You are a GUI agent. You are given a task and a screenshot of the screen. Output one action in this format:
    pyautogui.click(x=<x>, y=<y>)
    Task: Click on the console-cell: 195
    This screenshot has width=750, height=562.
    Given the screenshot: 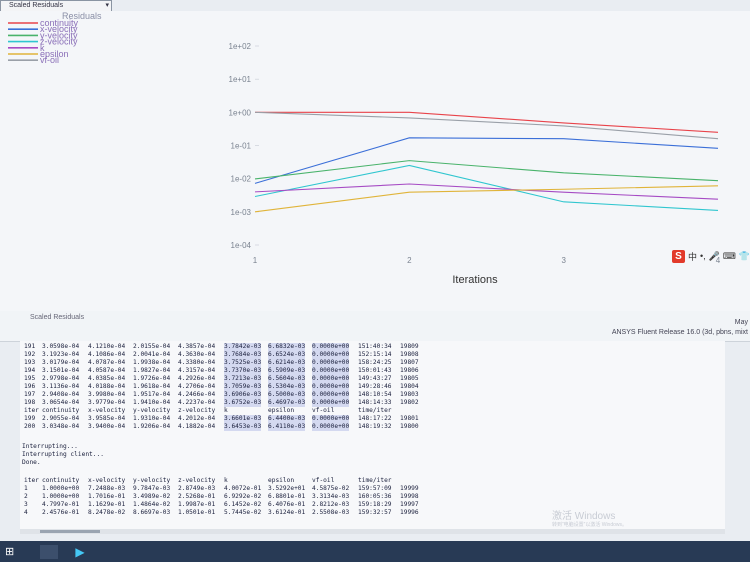 What is the action you would take?
    pyautogui.click(x=30, y=378)
    